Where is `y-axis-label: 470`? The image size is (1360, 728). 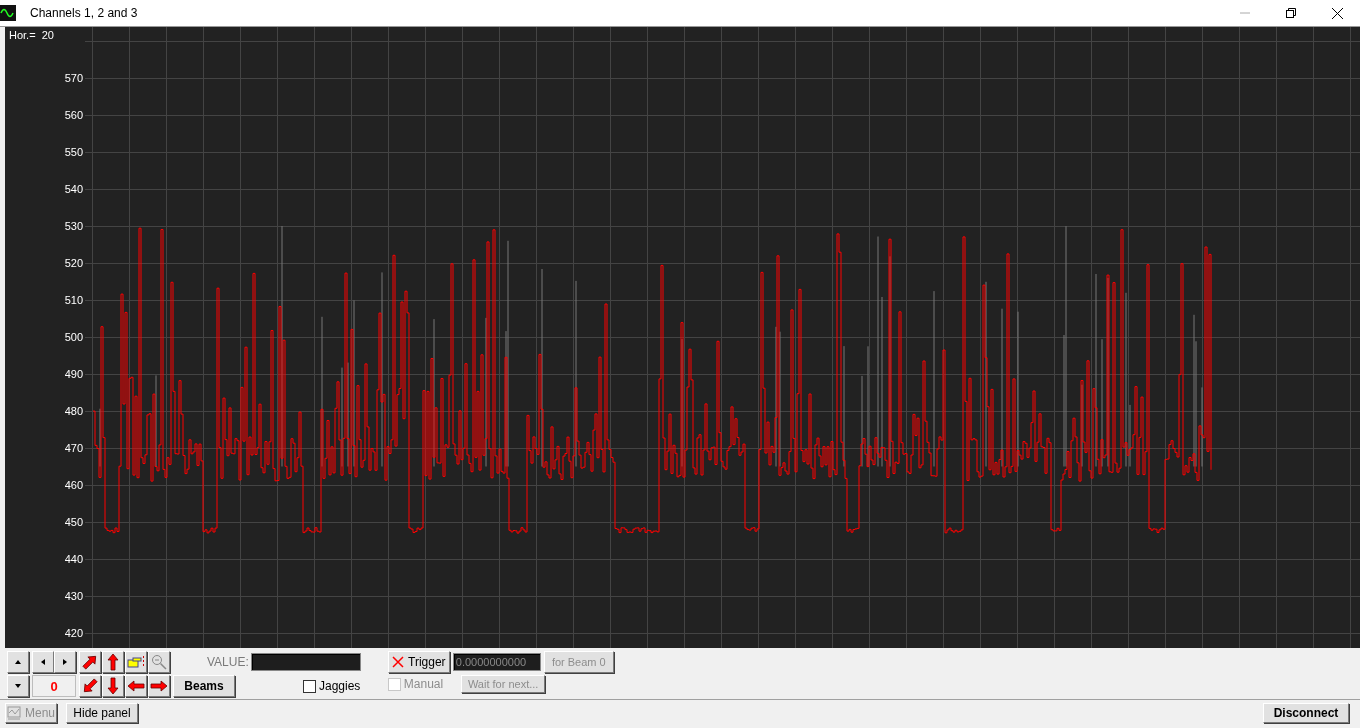
y-axis-label: 470 is located at coordinates (73, 448).